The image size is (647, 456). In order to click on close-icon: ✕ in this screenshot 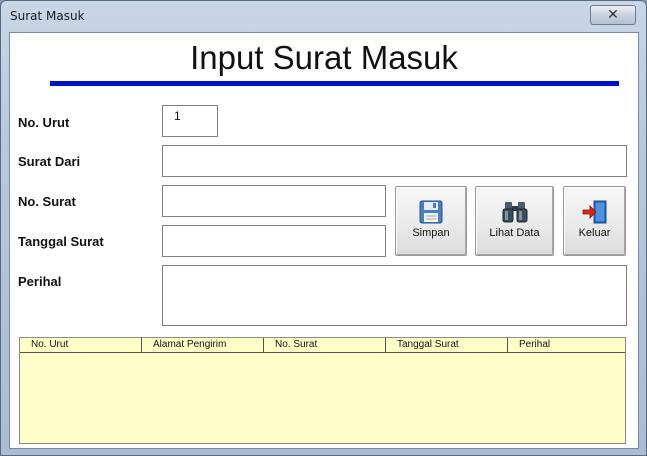, I will do `click(613, 14)`.